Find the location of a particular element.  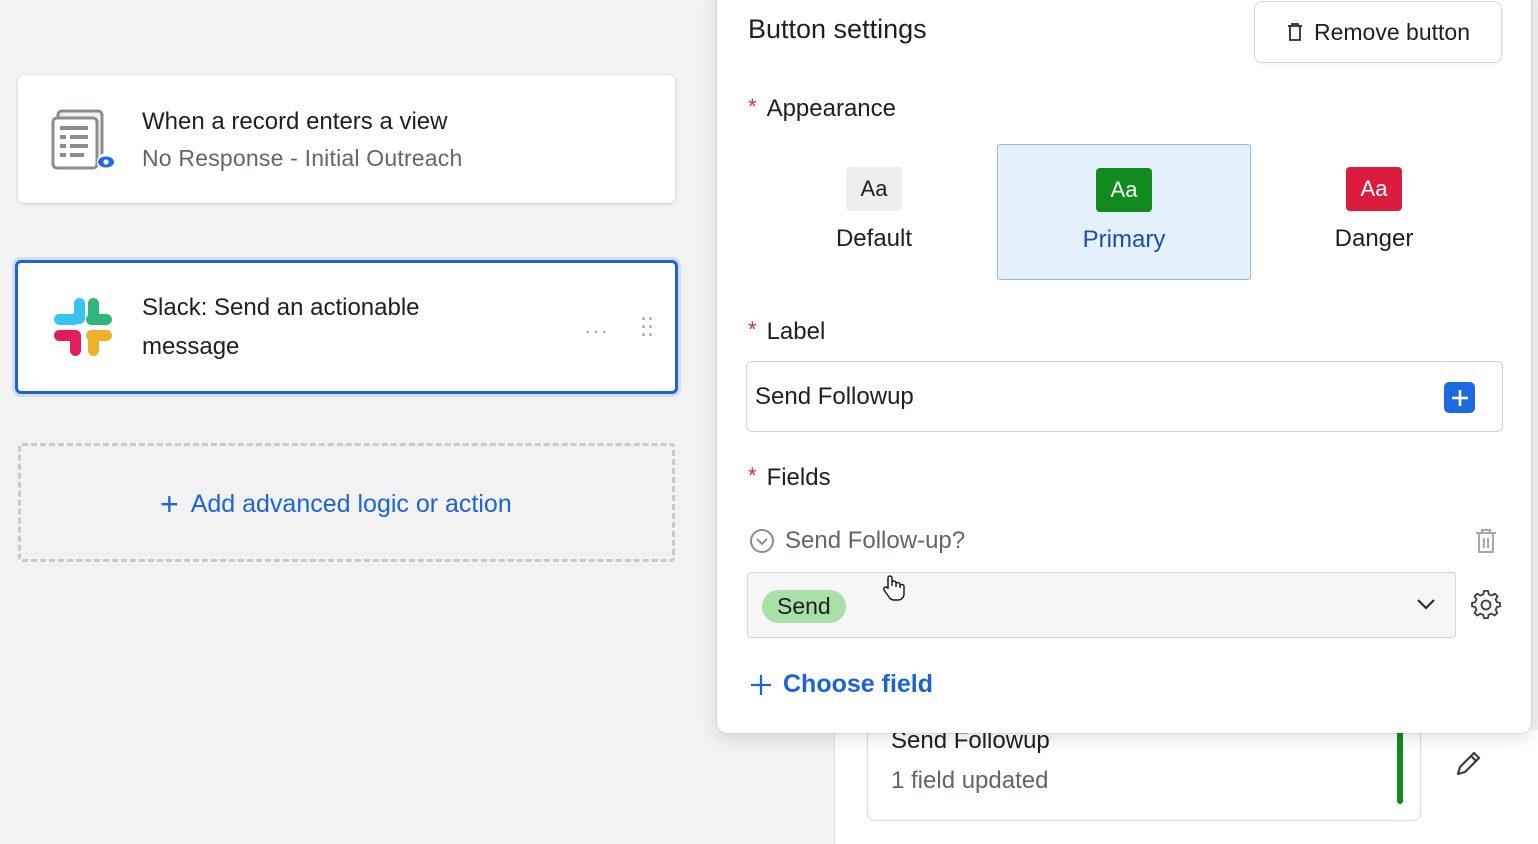

trigger-subtitle: No Response - Initial Outreach is located at coordinates (302, 158).